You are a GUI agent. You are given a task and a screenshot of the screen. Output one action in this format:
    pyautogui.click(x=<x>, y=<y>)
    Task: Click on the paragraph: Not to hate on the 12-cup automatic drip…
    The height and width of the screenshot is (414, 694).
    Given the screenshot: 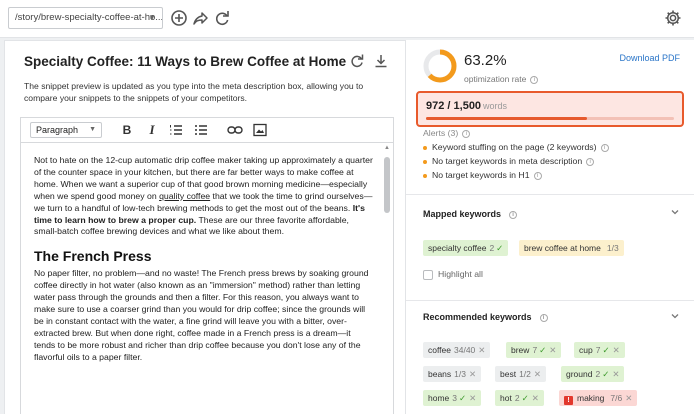 What is the action you would take?
    pyautogui.click(x=204, y=196)
    